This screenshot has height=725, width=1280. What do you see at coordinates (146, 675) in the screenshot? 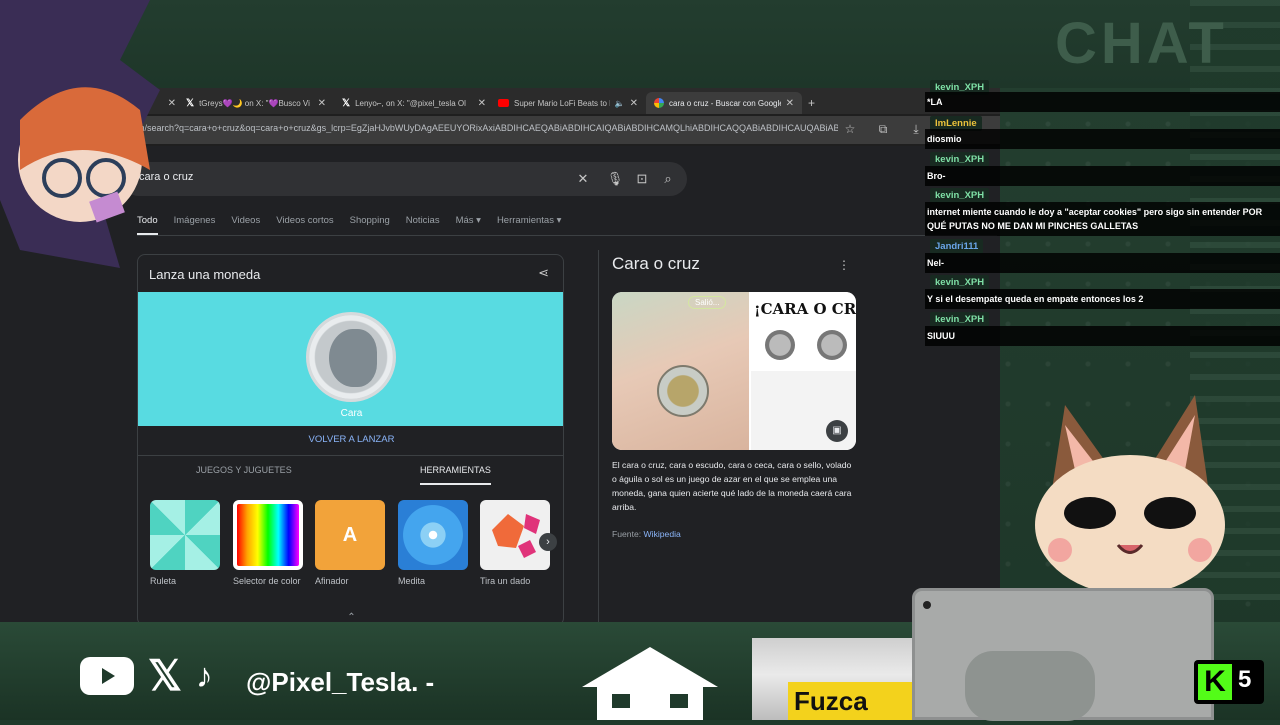
I see `social-links: 𝕏 ♪` at bounding box center [146, 675].